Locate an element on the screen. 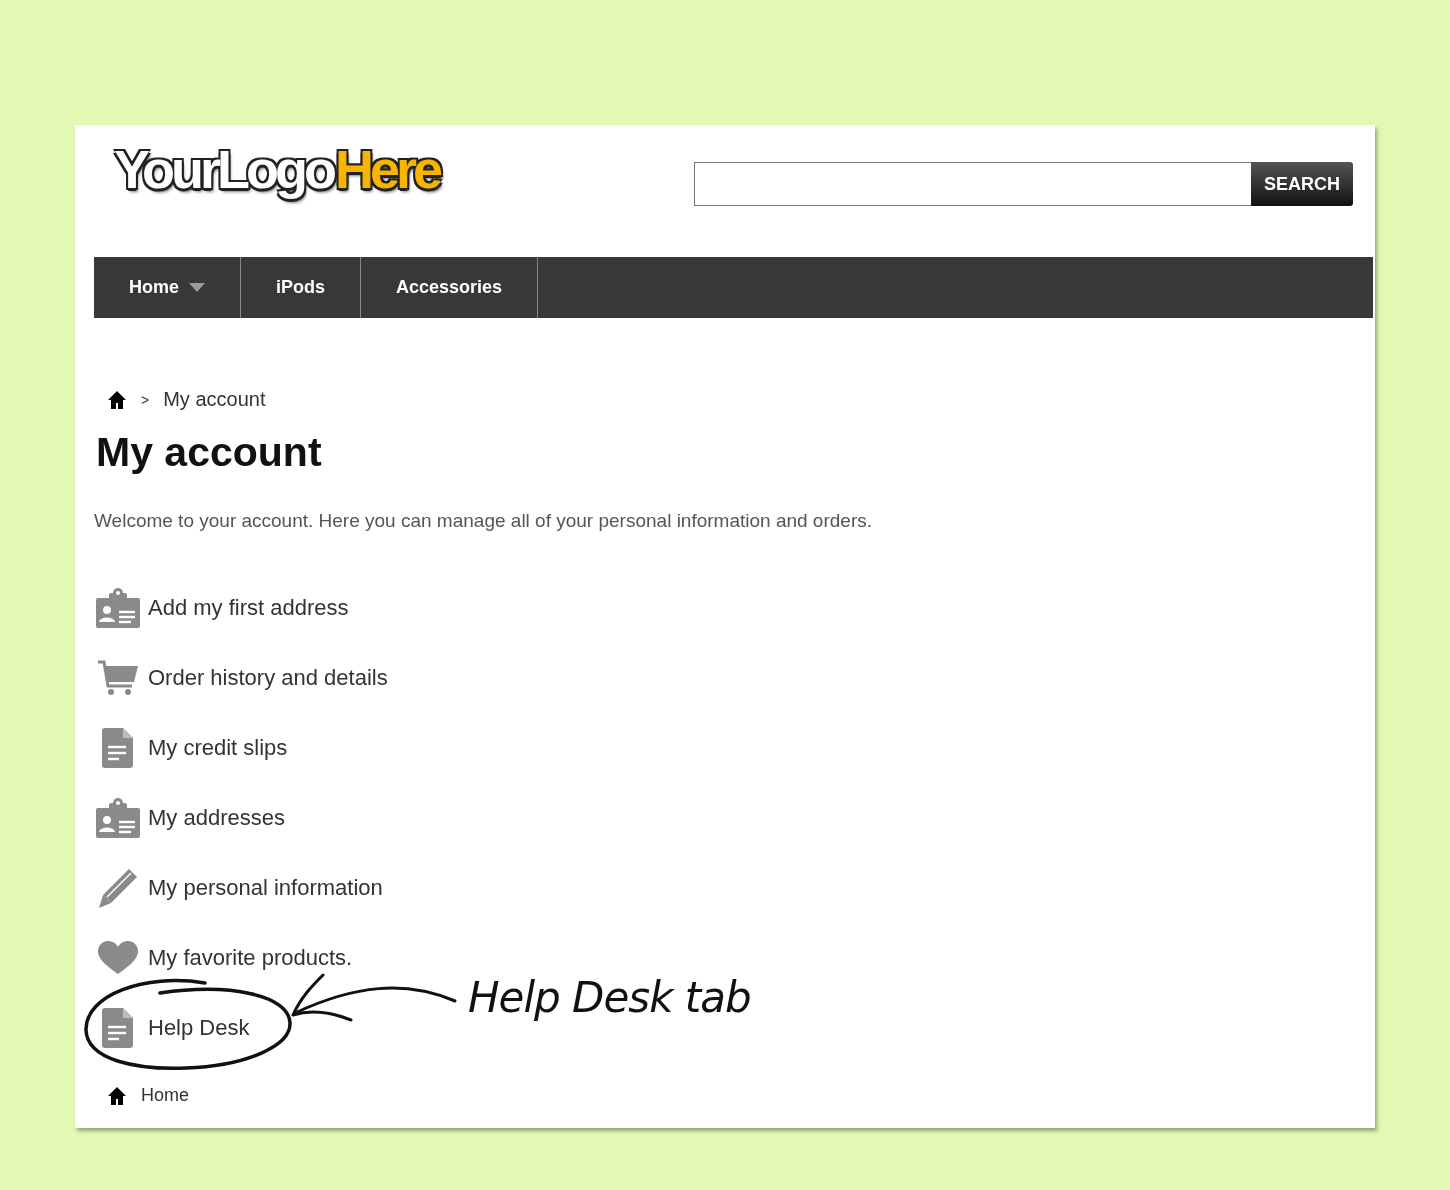 This screenshot has height=1190, width=1450. search-field is located at coordinates (972, 184).